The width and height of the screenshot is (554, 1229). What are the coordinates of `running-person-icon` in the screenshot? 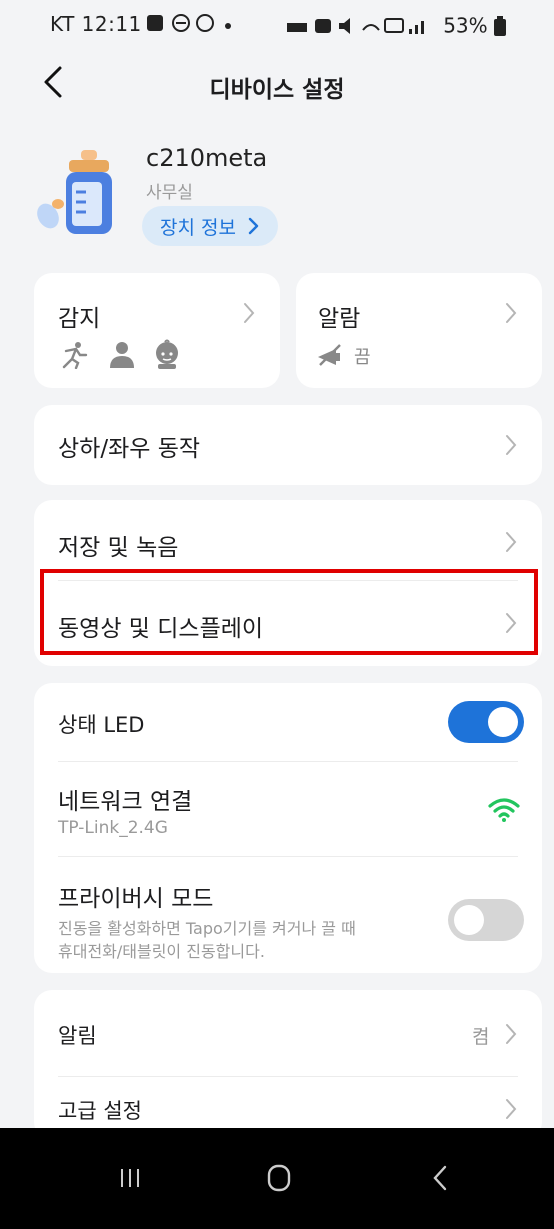 It's located at (75, 355).